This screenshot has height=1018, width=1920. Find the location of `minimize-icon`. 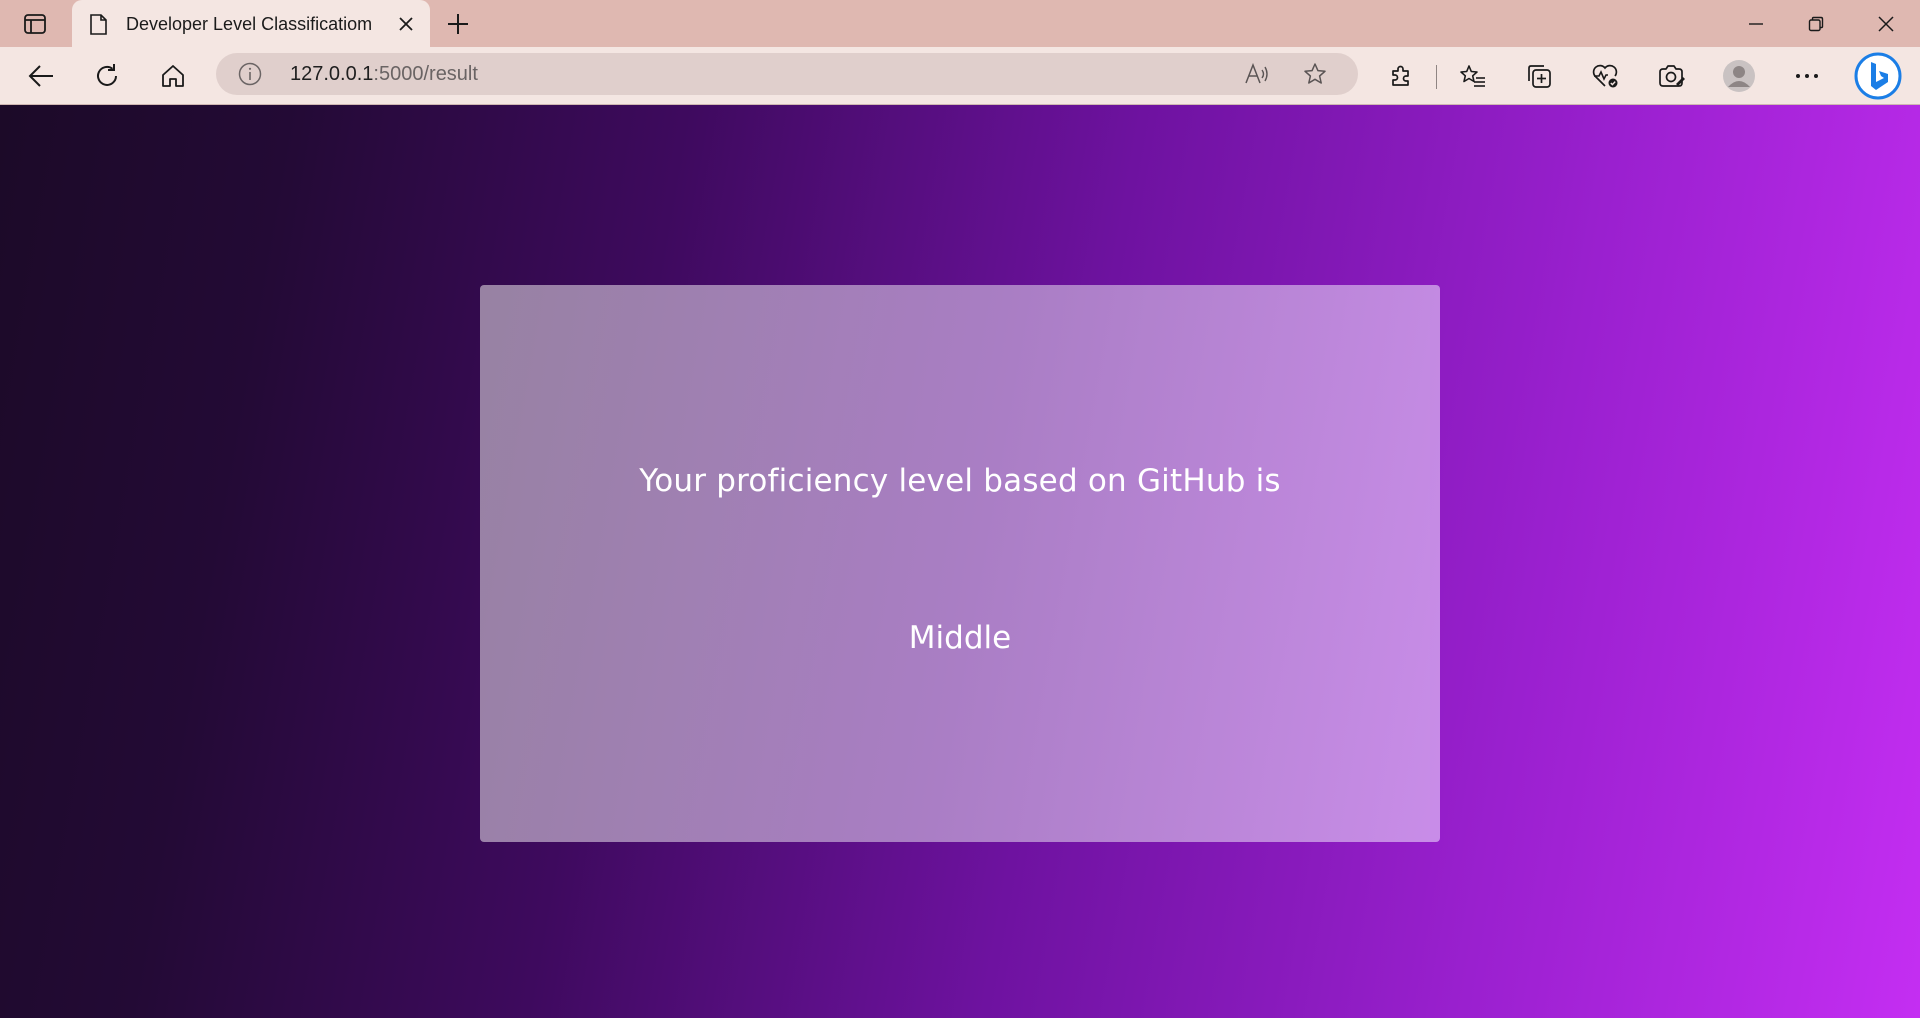

minimize-icon is located at coordinates (1756, 24).